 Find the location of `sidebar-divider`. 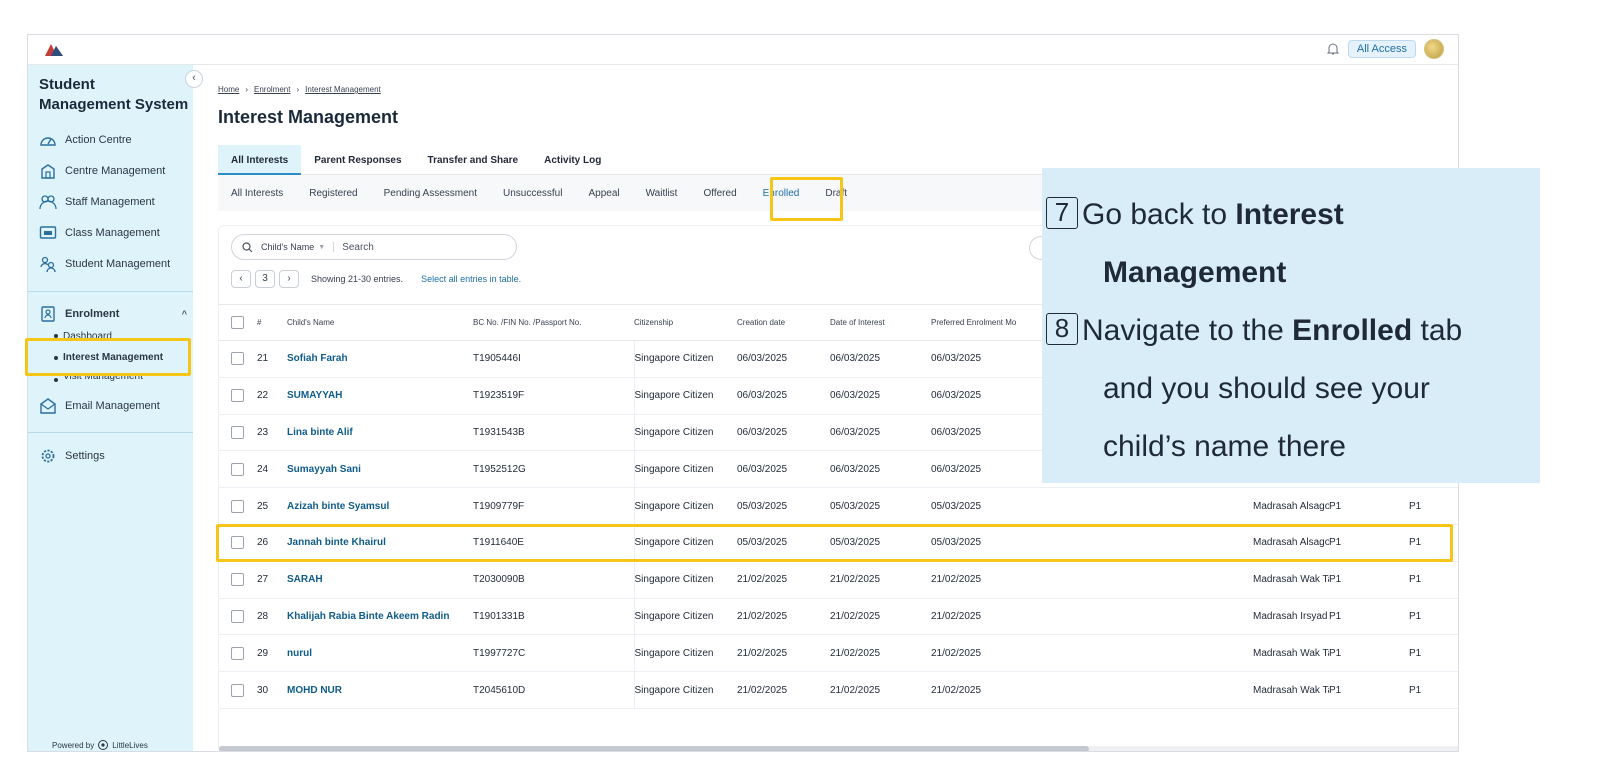

sidebar-divider is located at coordinates (110, 291).